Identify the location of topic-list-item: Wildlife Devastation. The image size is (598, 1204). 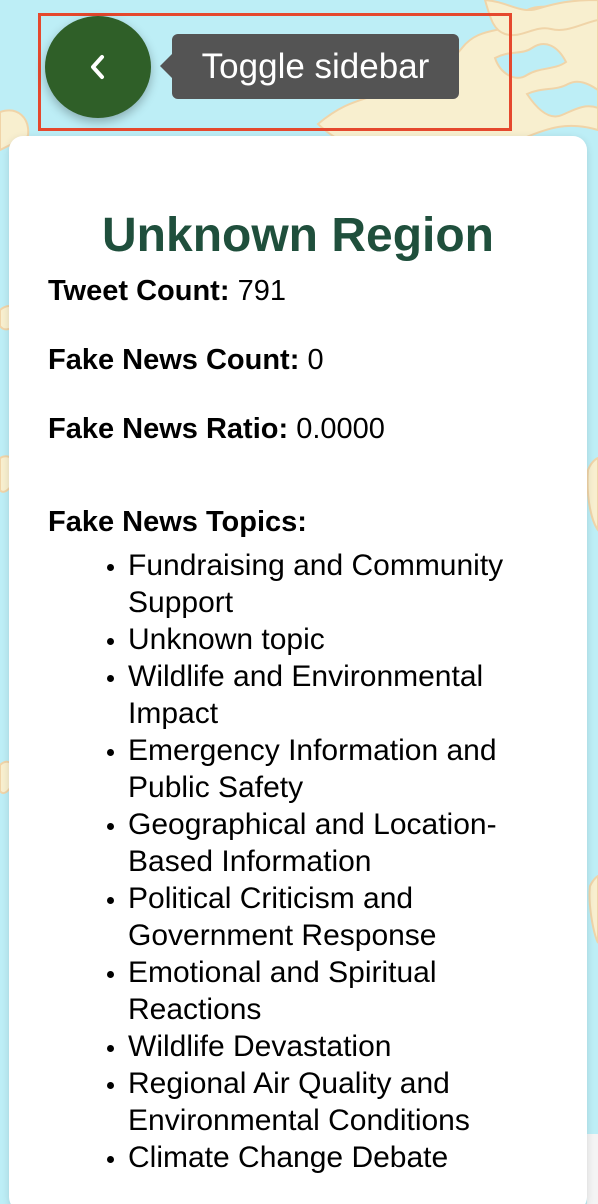
(338, 1046).